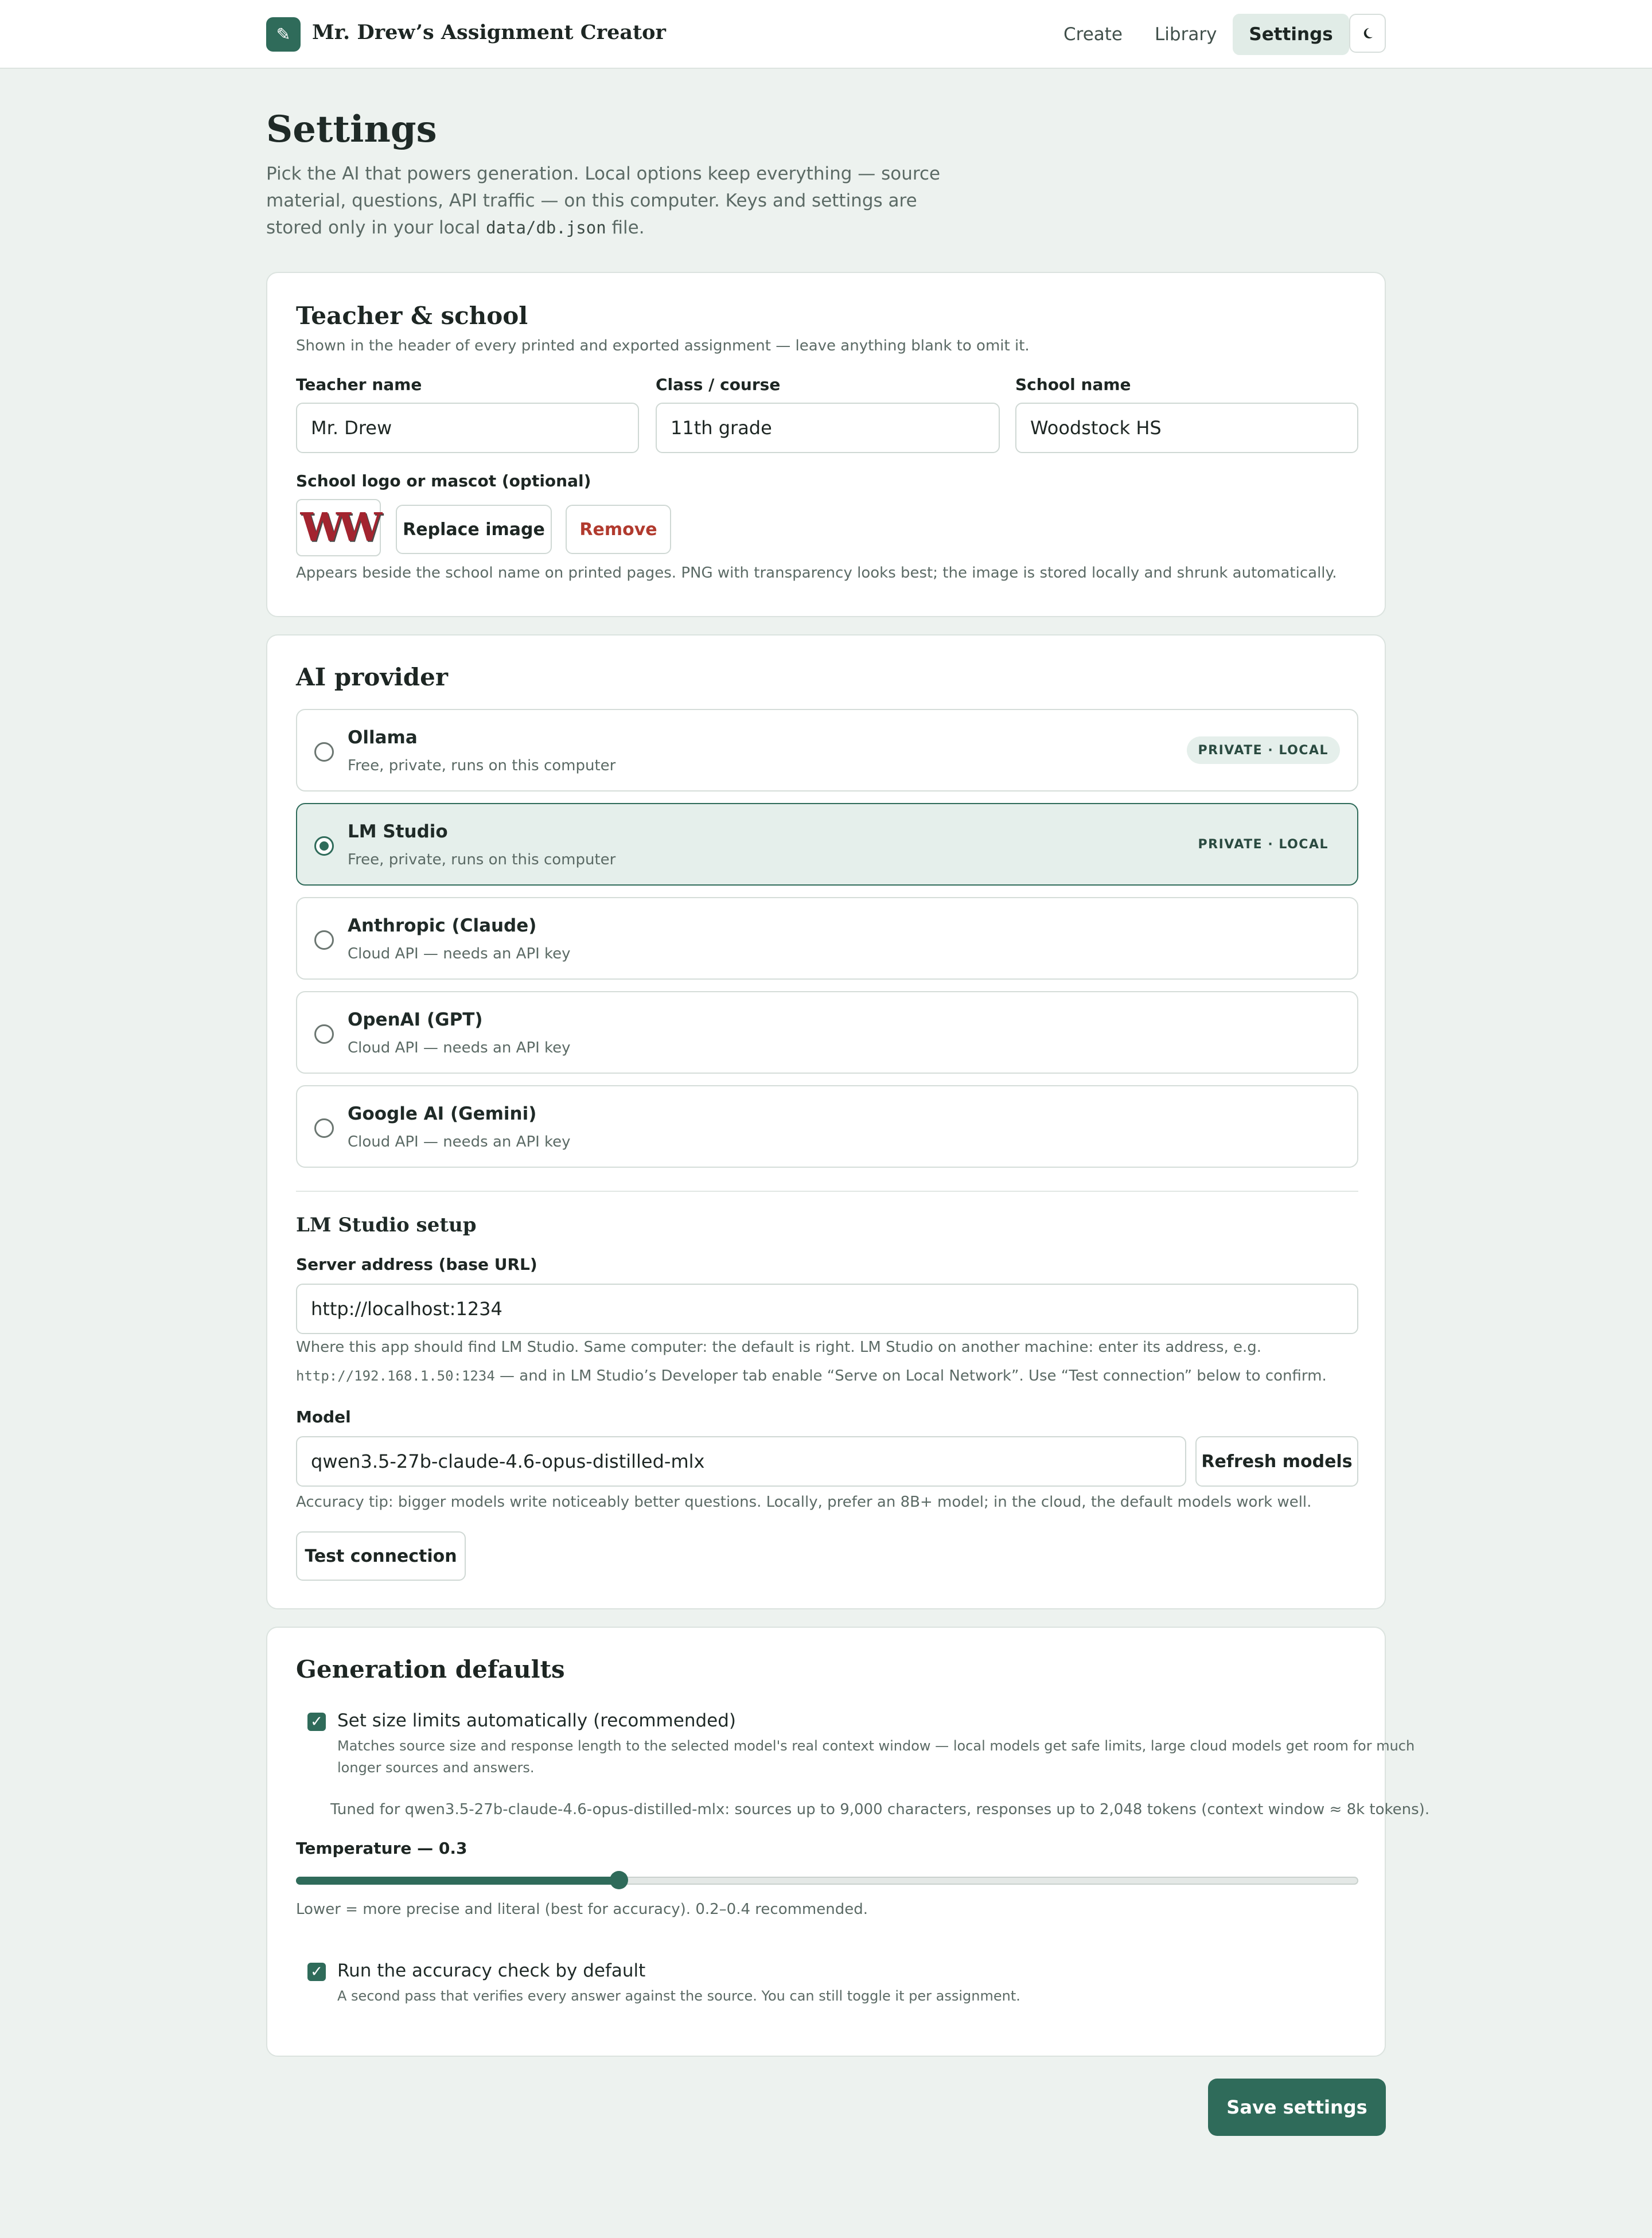 The height and width of the screenshot is (2238, 1652). I want to click on radio-lm-studio, so click(324, 846).